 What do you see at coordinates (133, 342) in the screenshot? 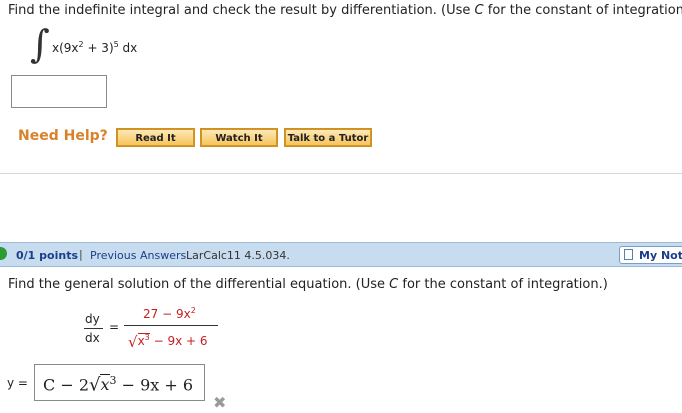
I see `sqrt-icon: √` at bounding box center [133, 342].